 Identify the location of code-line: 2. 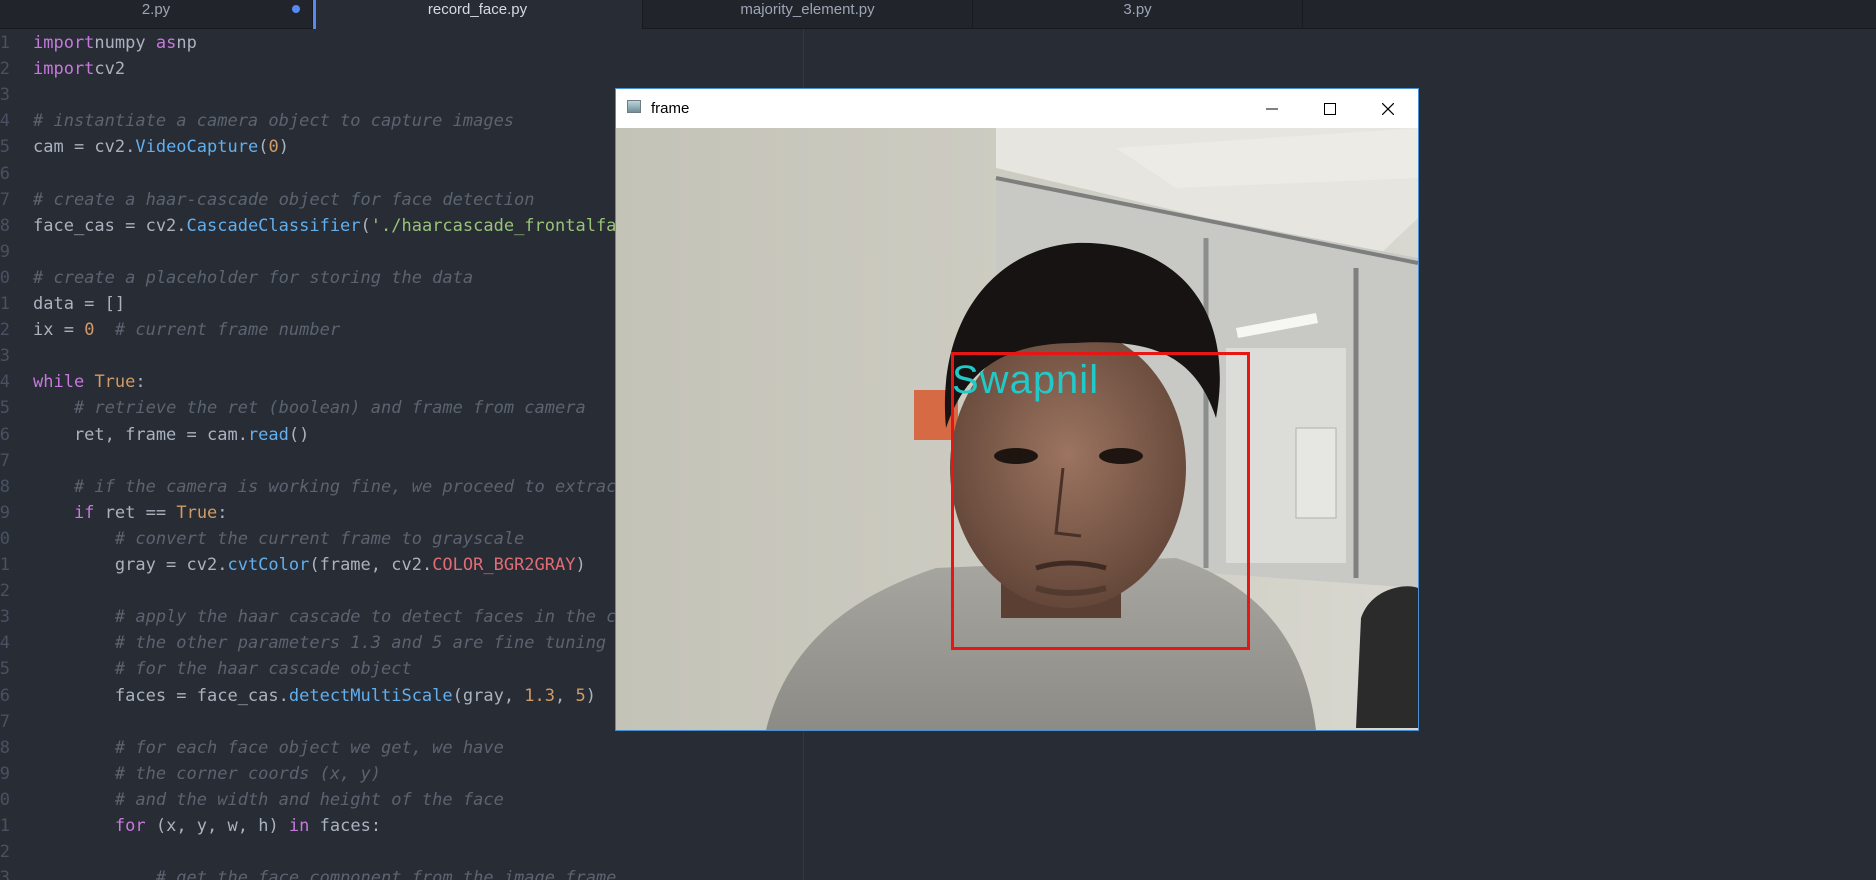
(401, 852).